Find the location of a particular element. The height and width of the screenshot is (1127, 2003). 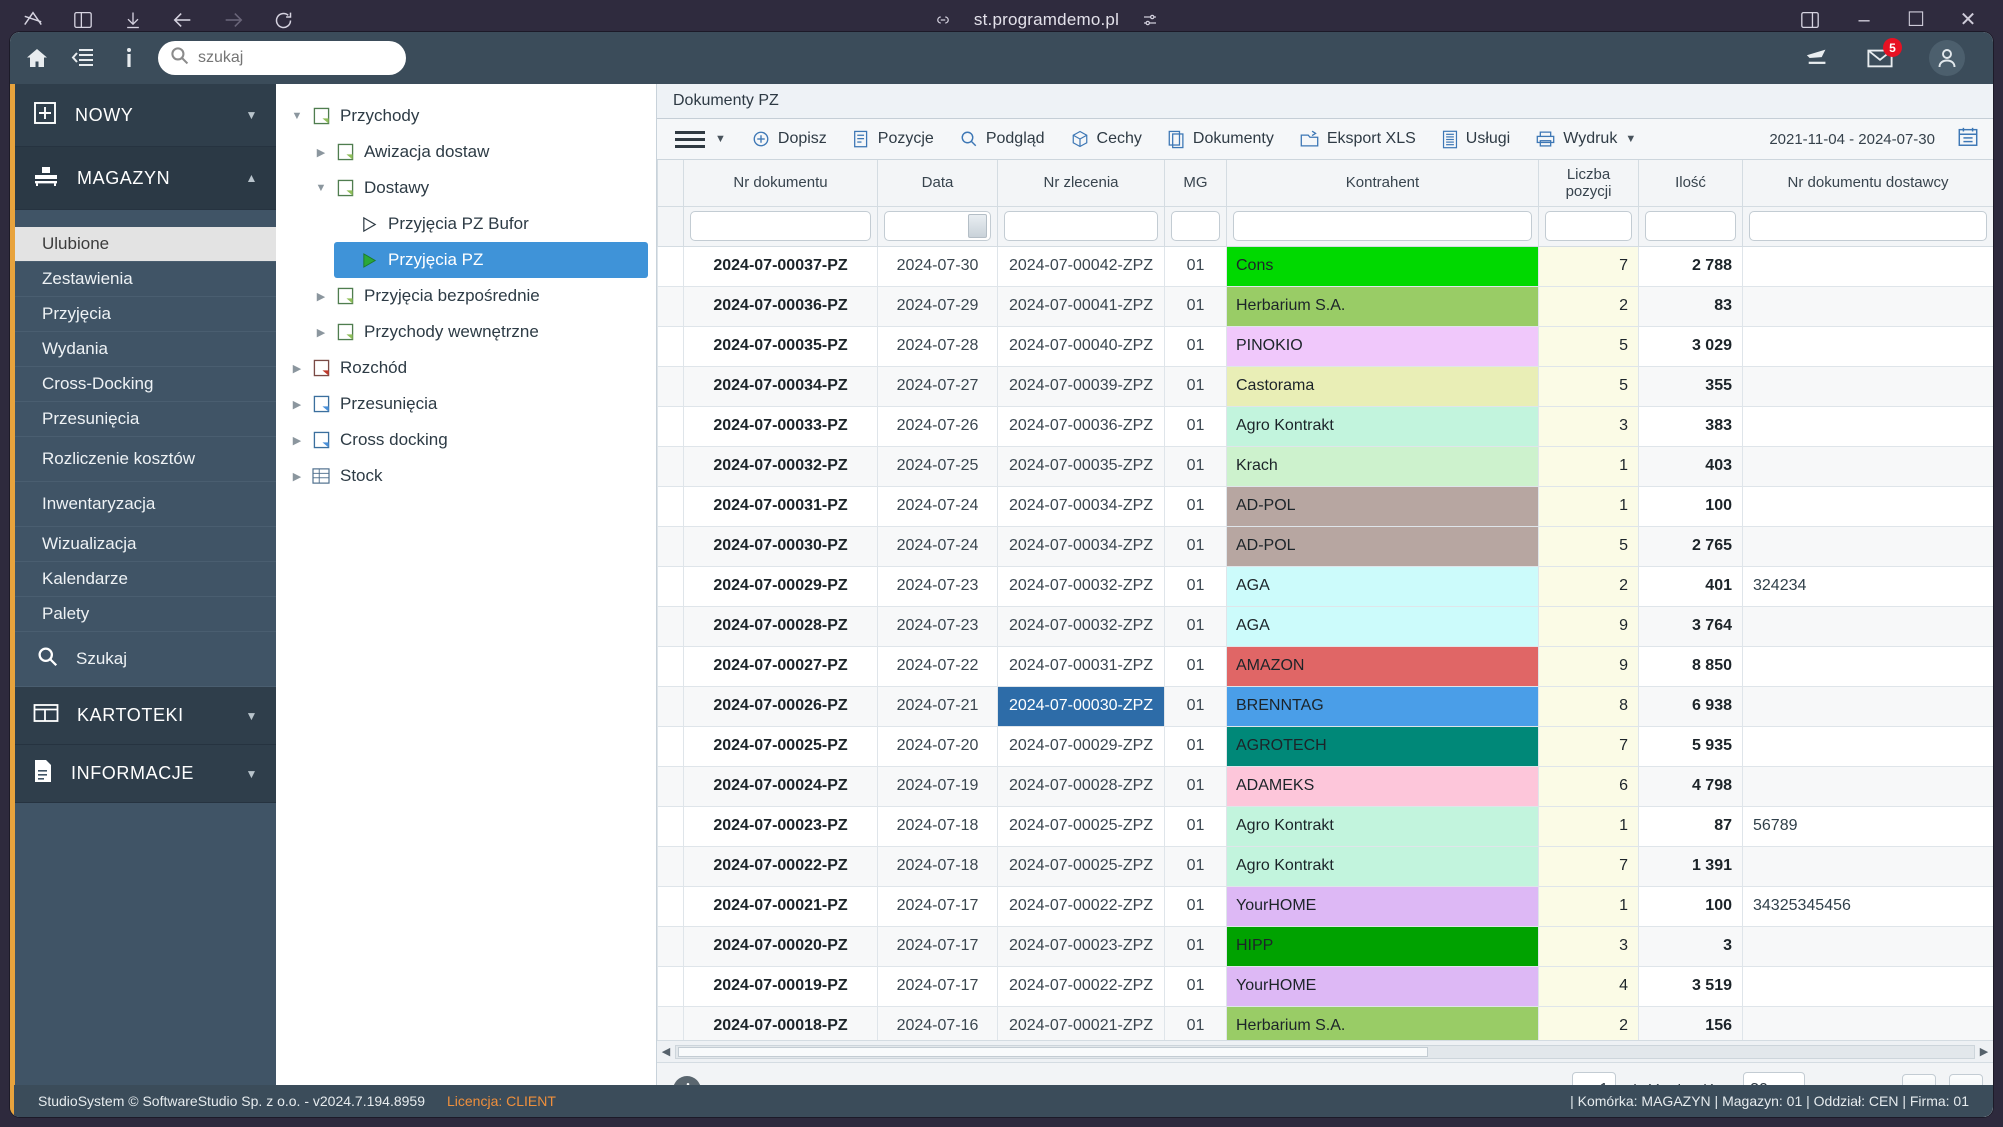

header-kontrahent: Kontrahent is located at coordinates (1382, 183).